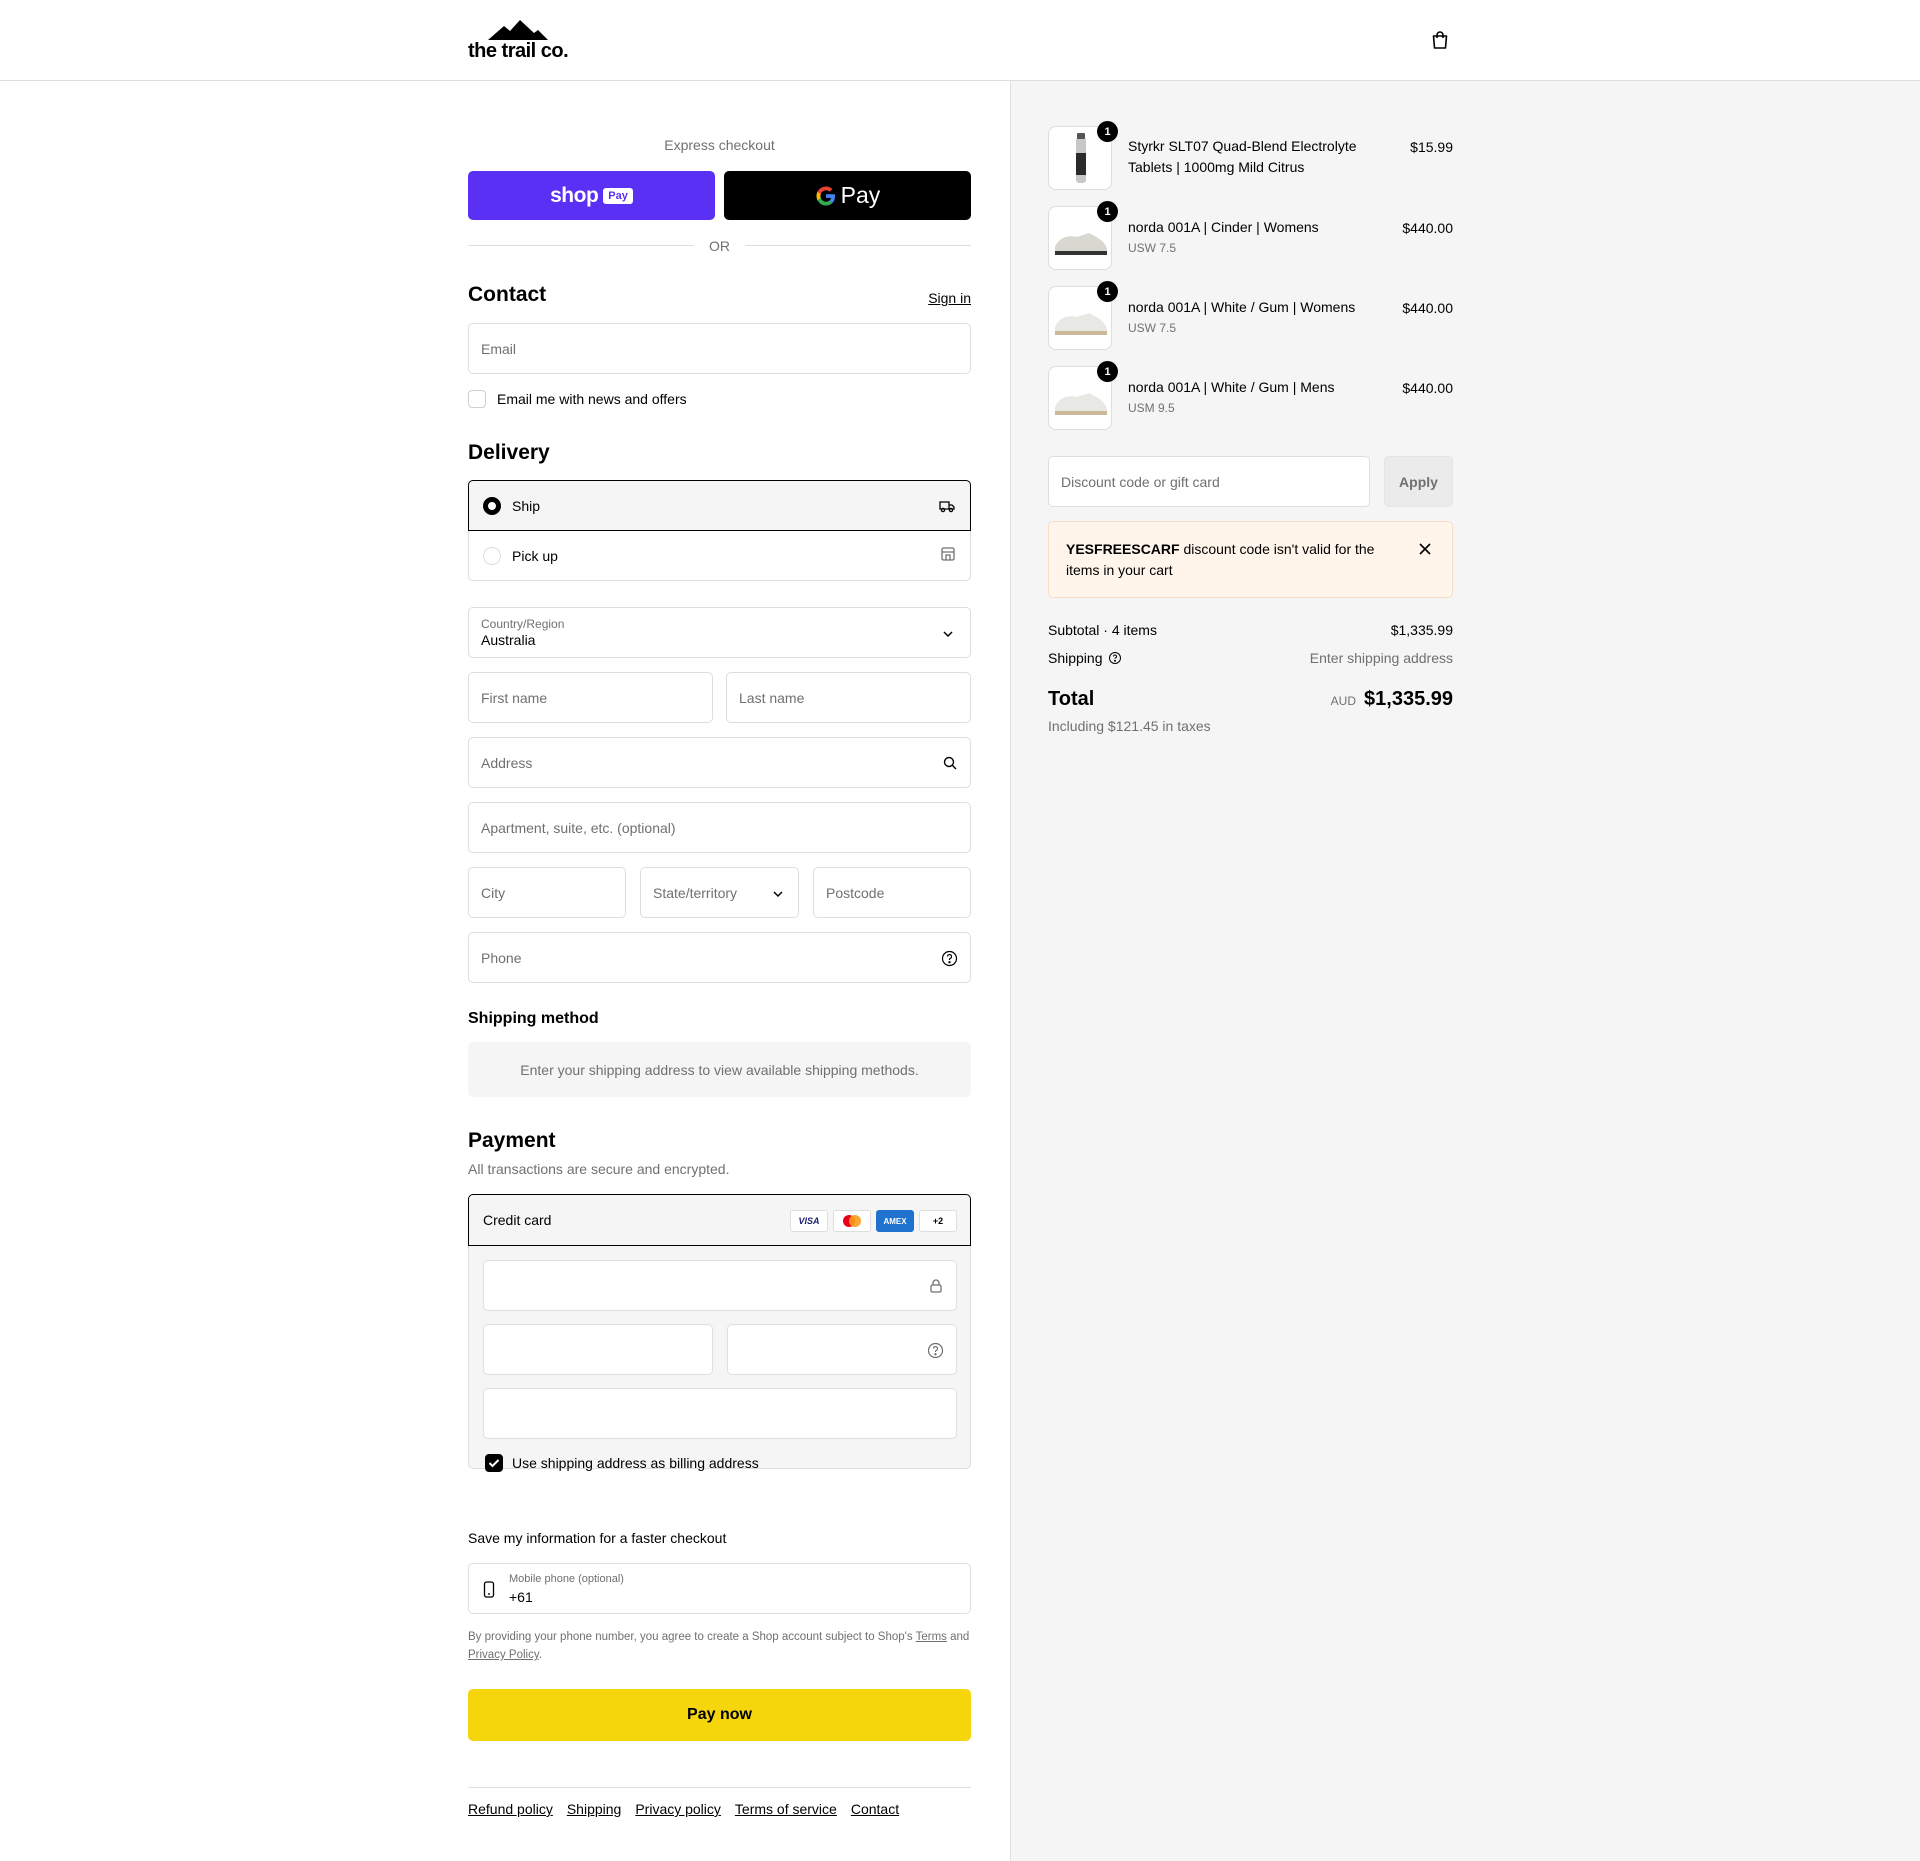 Image resolution: width=1920 pixels, height=1861 pixels. I want to click on google-pay-button: Pay, so click(847, 195).